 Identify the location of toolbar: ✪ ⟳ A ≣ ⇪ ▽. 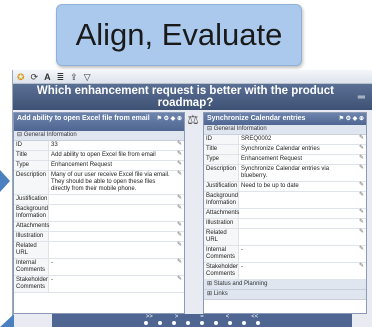
(192, 77).